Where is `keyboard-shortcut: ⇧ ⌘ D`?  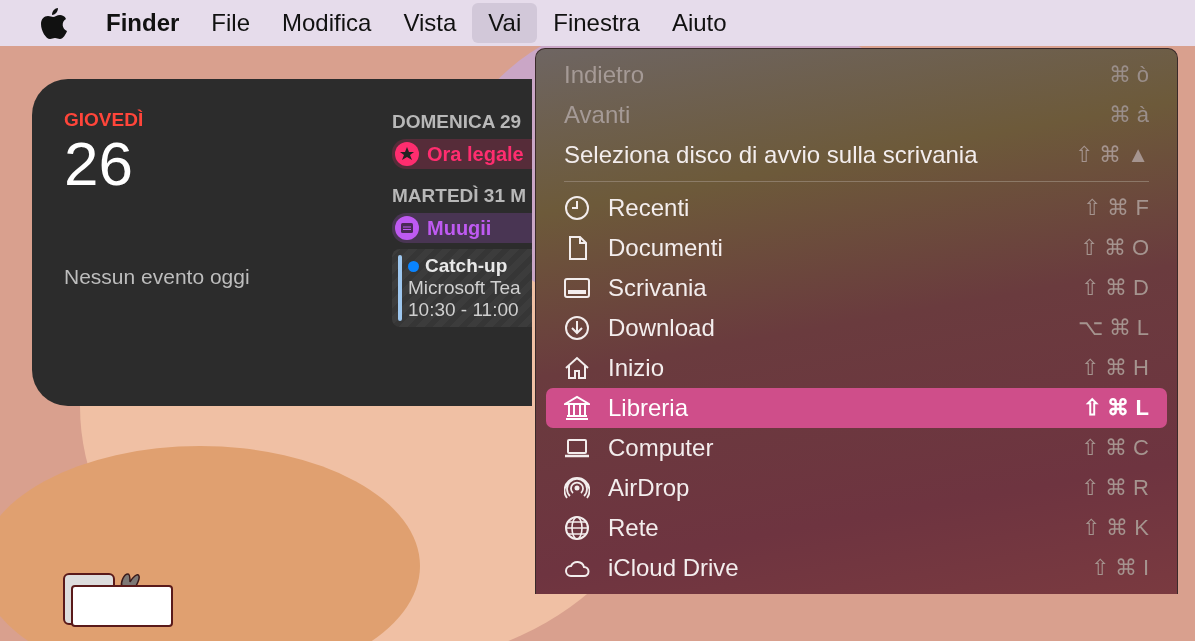
keyboard-shortcut: ⇧ ⌘ D is located at coordinates (1114, 288).